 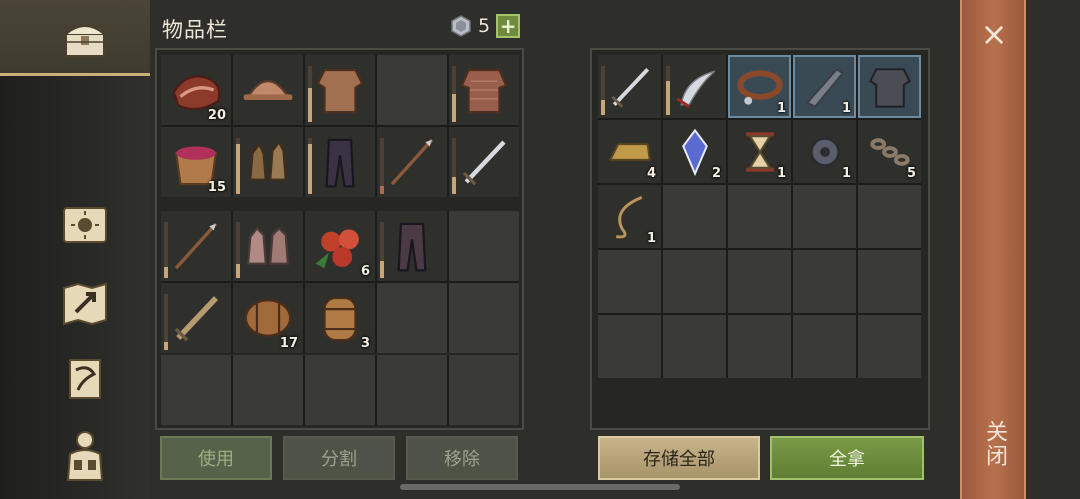 I want to click on inventory-slot: 20, so click(x=196, y=90).